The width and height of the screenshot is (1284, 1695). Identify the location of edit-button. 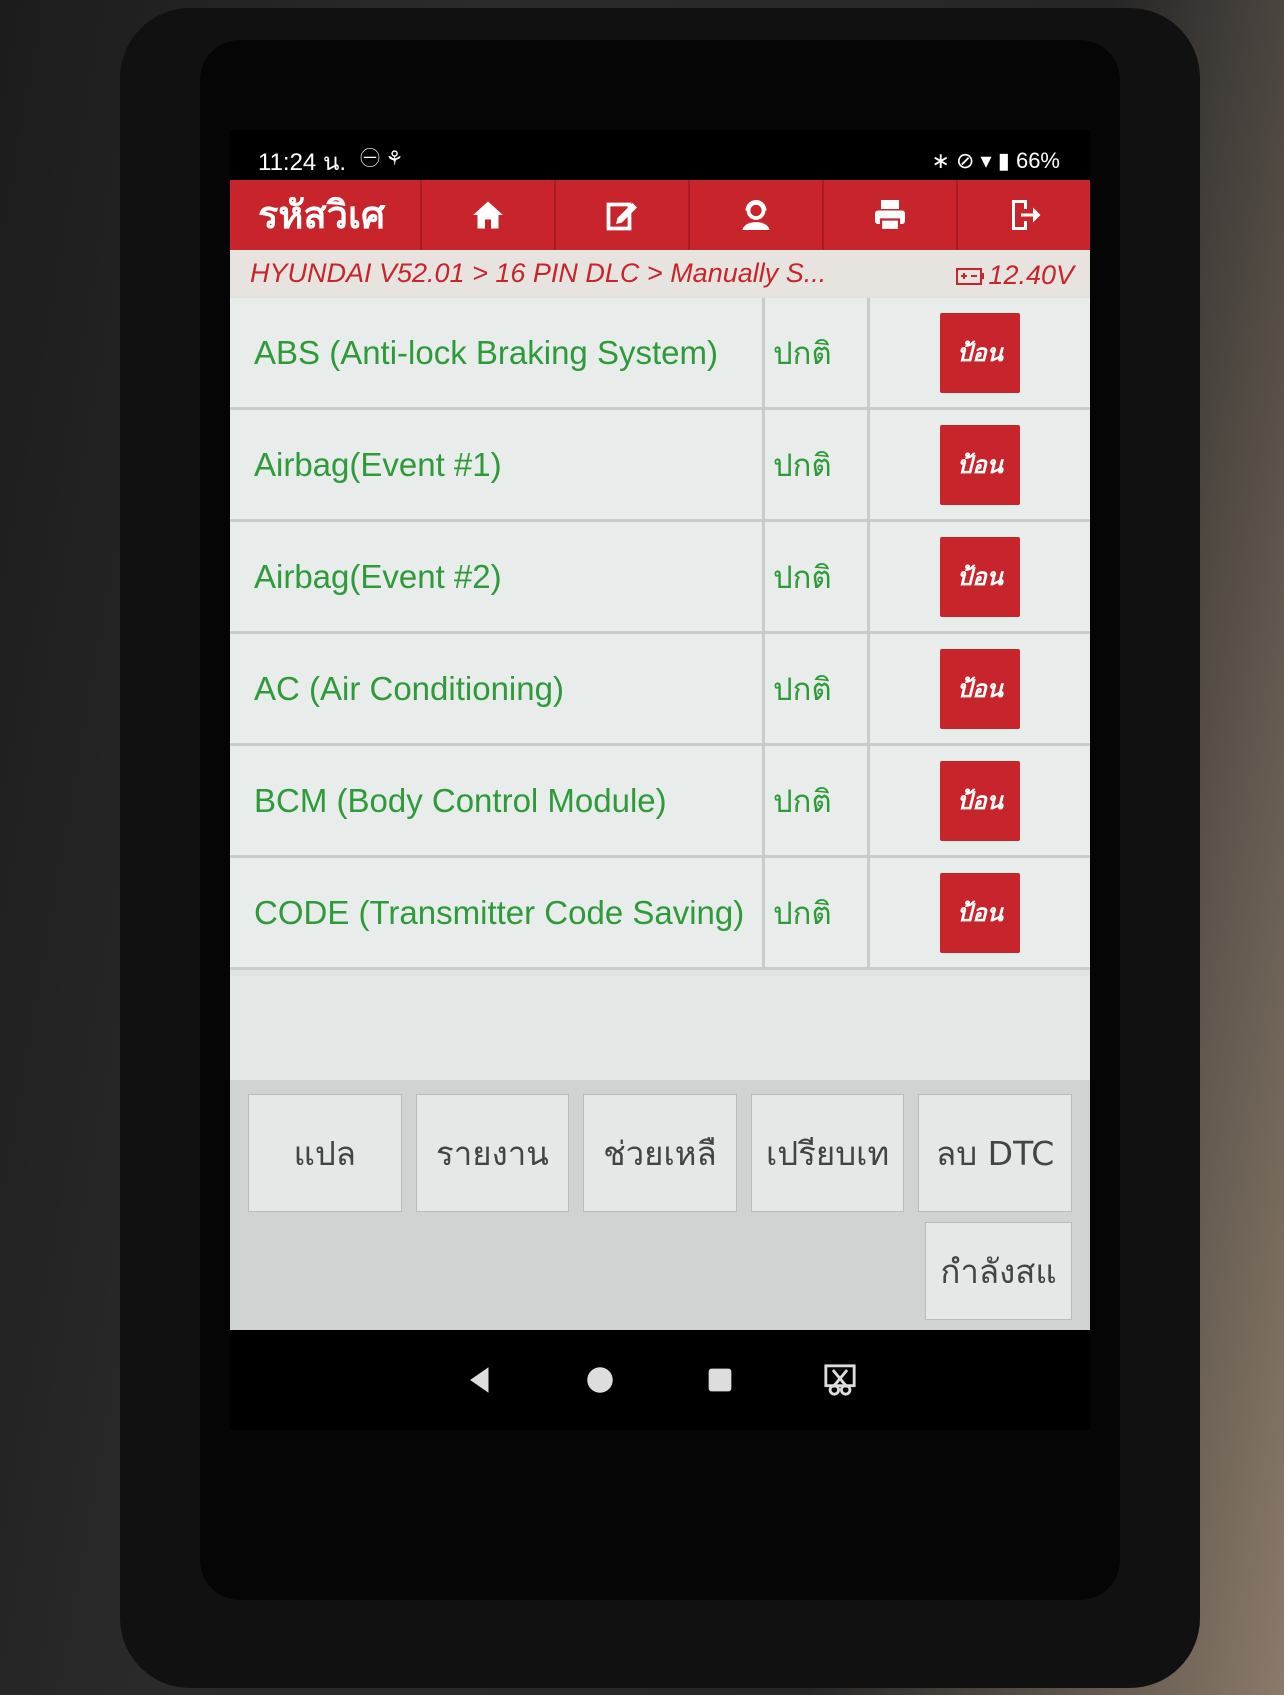
(621, 215).